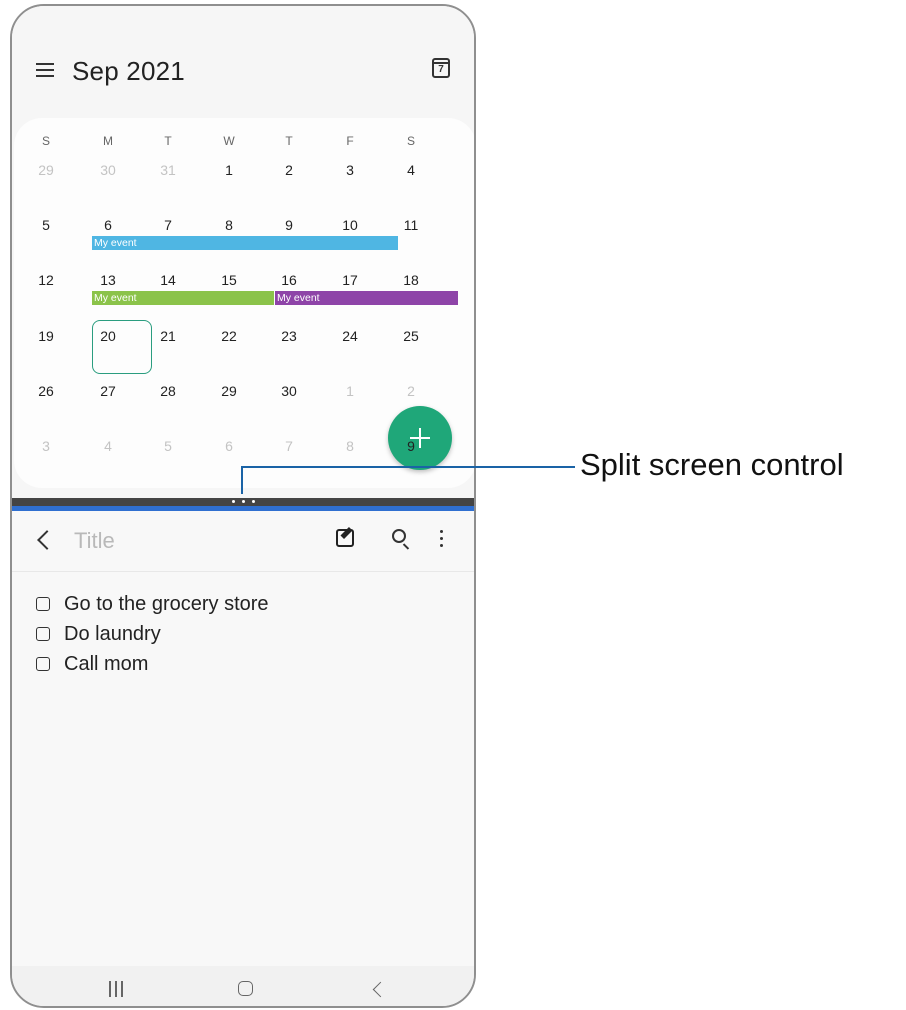 The image size is (906, 1010). I want to click on day-cell: 17, so click(350, 280).